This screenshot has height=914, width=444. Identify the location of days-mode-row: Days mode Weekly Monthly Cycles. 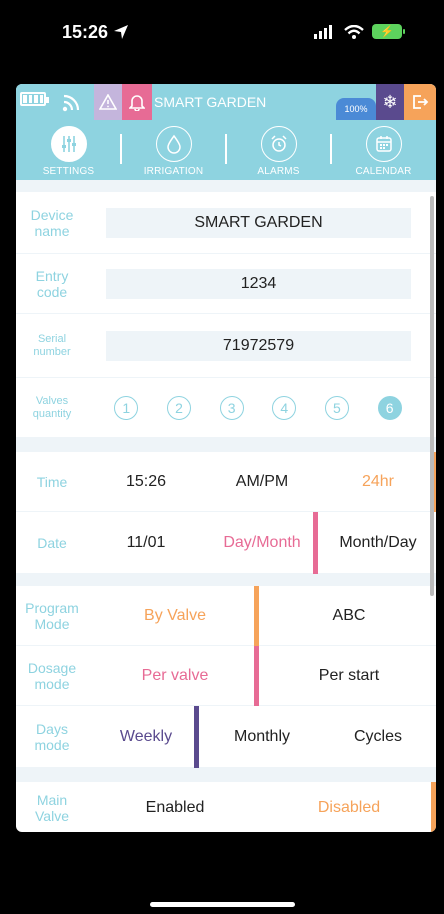
(226, 737).